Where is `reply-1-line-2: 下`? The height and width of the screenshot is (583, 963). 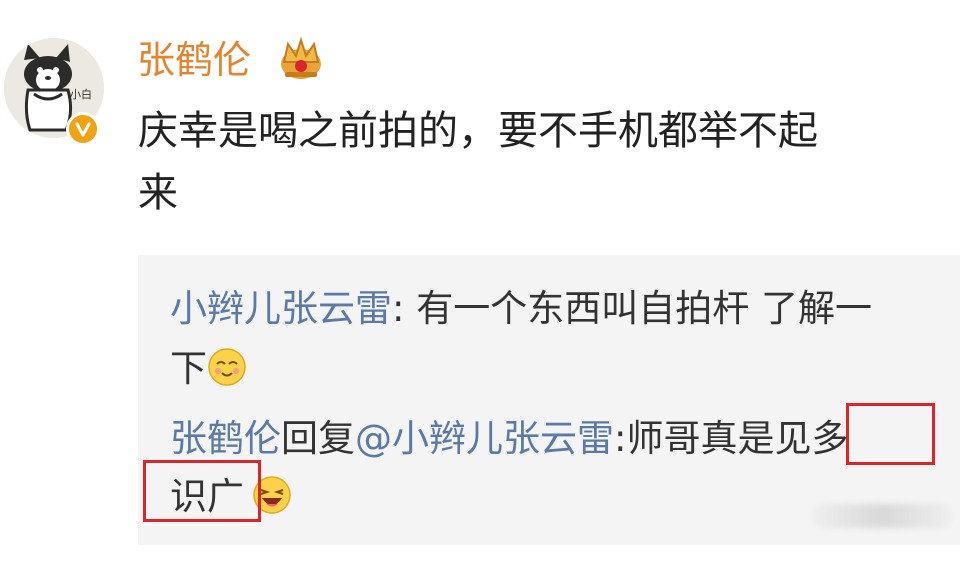
reply-1-line-2: 下 is located at coordinates (208, 369).